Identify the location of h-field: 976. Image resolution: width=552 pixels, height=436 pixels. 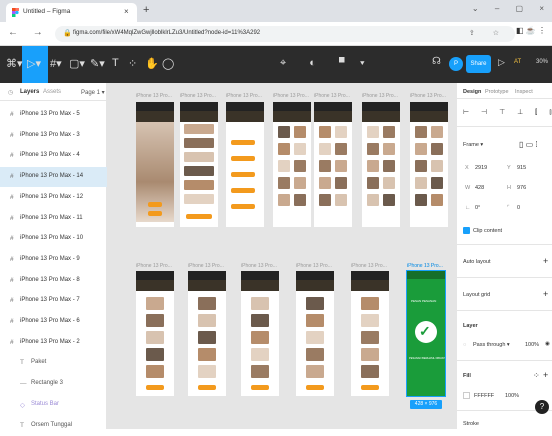
(521, 188).